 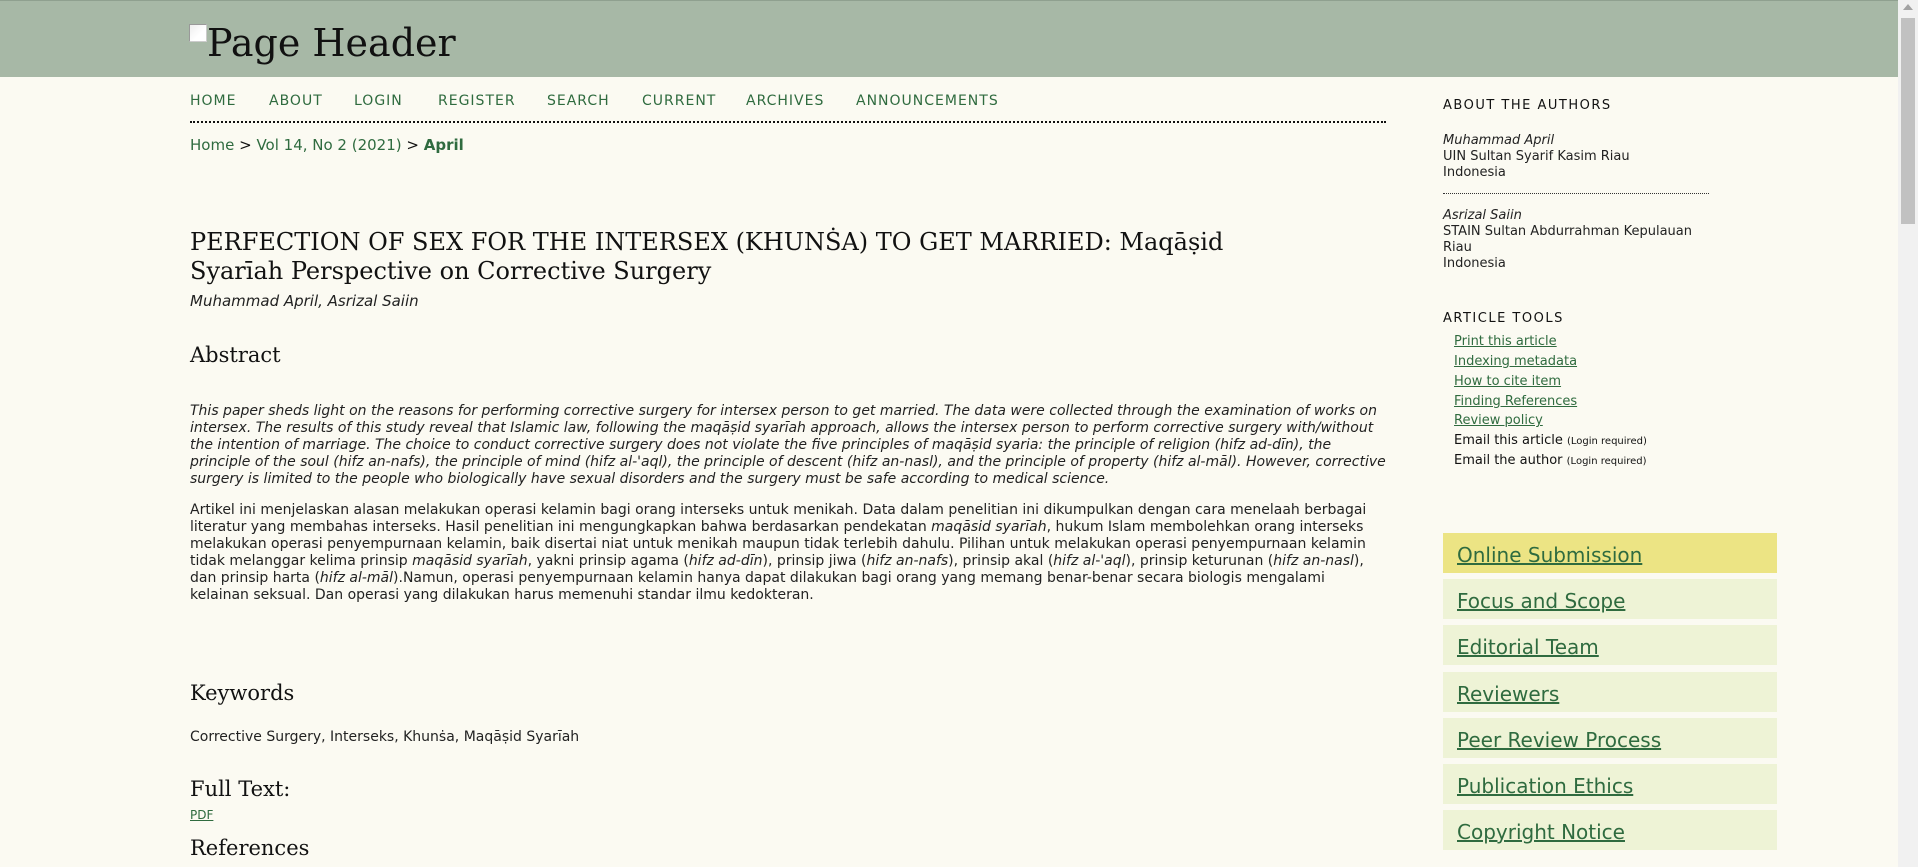 I want to click on tool-cite: How to cite item, so click(x=1507, y=381).